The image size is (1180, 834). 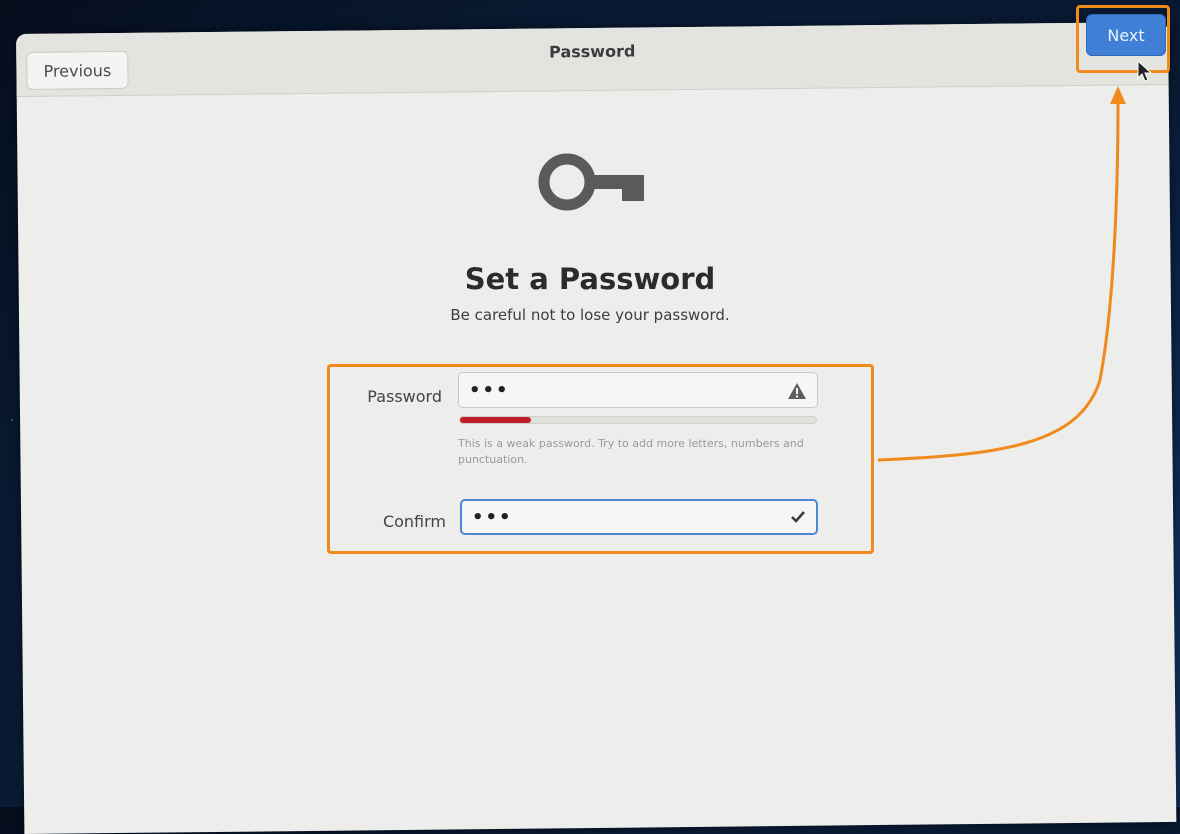 What do you see at coordinates (1001, 274) in the screenshot?
I see `annotation-arrow` at bounding box center [1001, 274].